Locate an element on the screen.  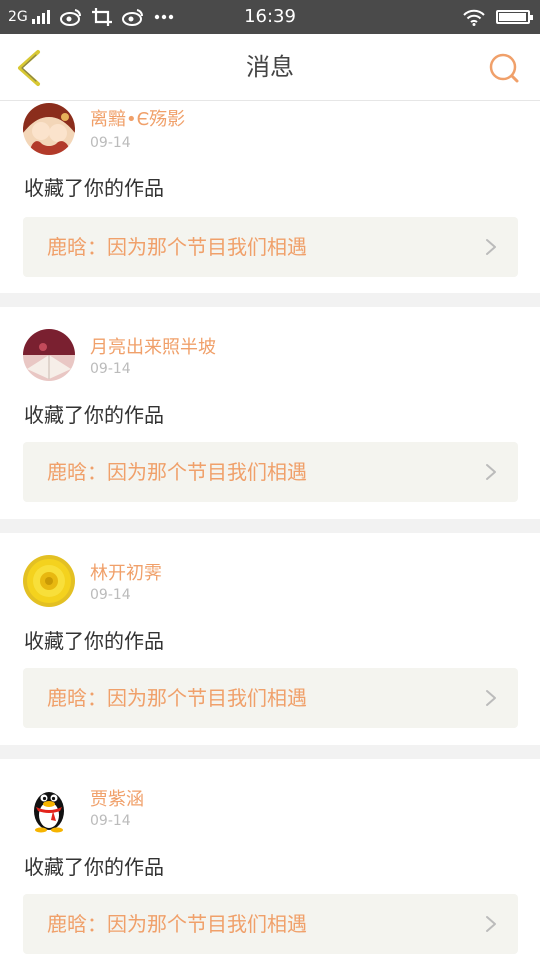
wifi-icon is located at coordinates (474, 17).